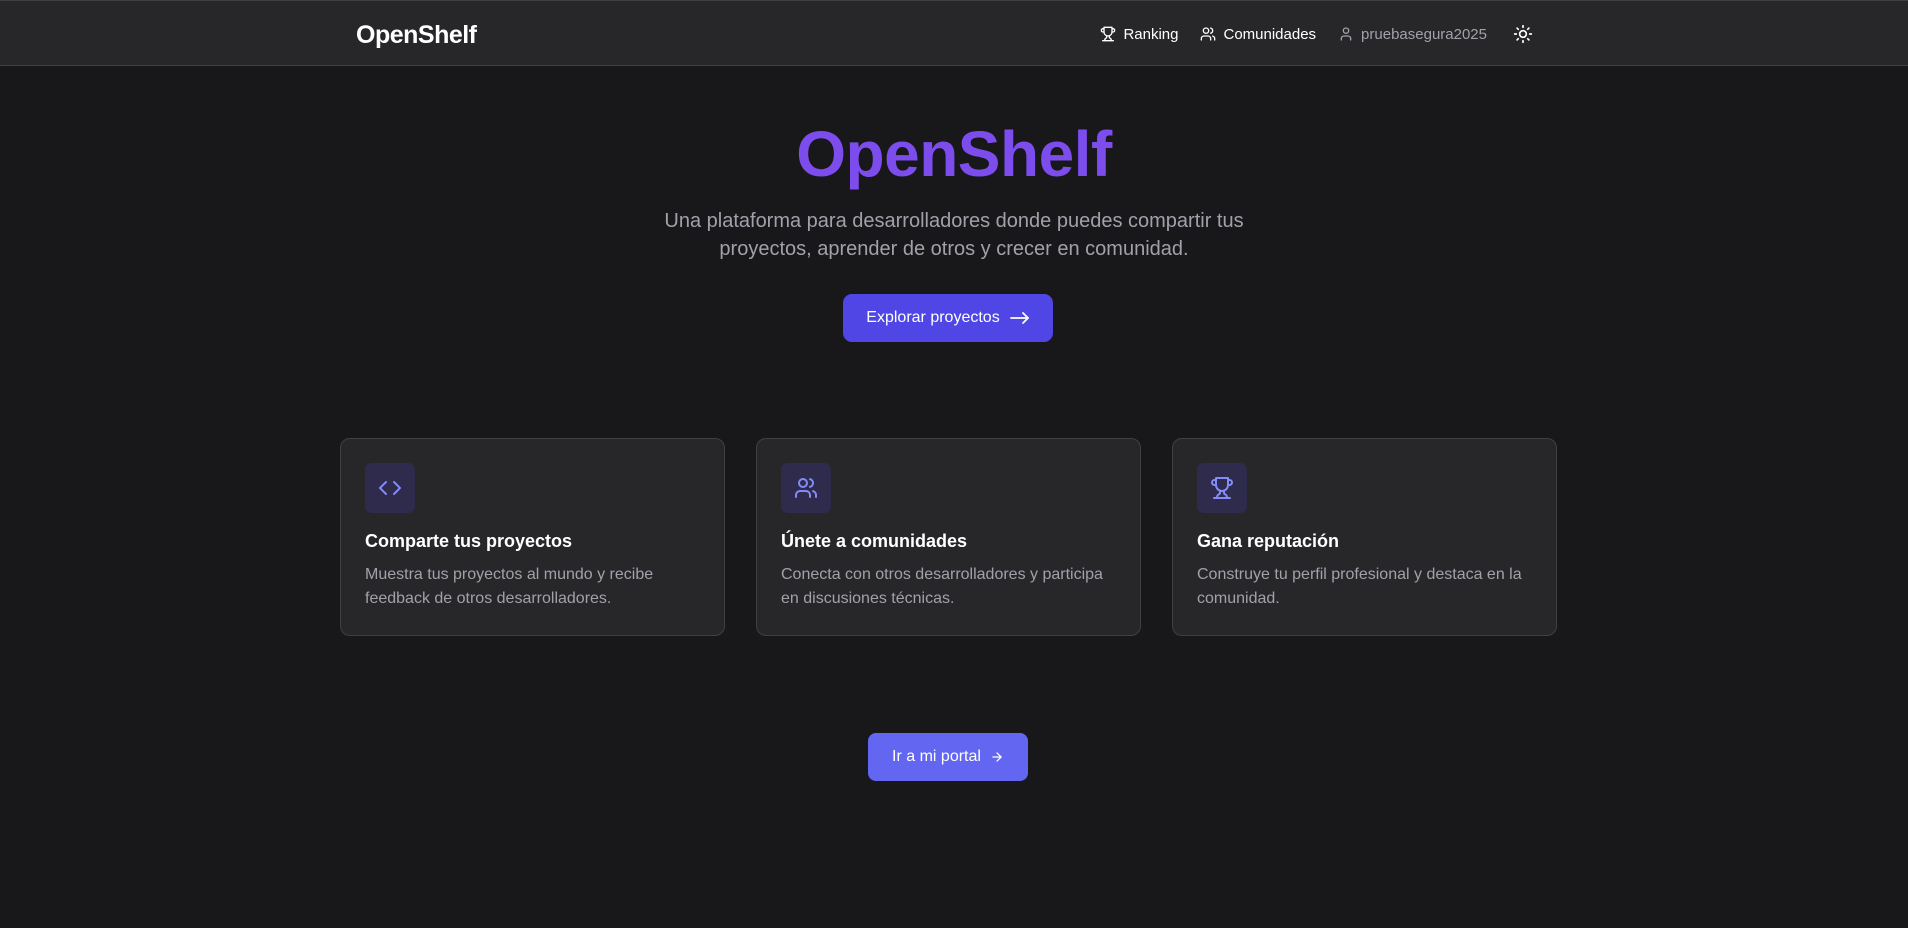 The image size is (1908, 928). I want to click on long-arrow-right-icon, so click(1019, 318).